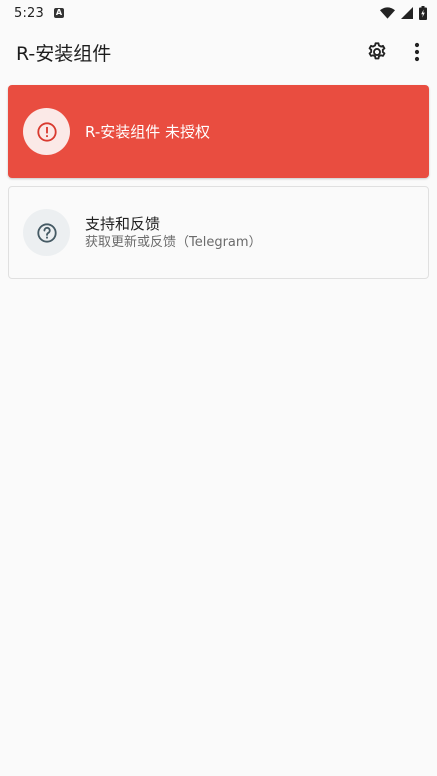  What do you see at coordinates (29, 13) in the screenshot?
I see `status-time: 5:23` at bounding box center [29, 13].